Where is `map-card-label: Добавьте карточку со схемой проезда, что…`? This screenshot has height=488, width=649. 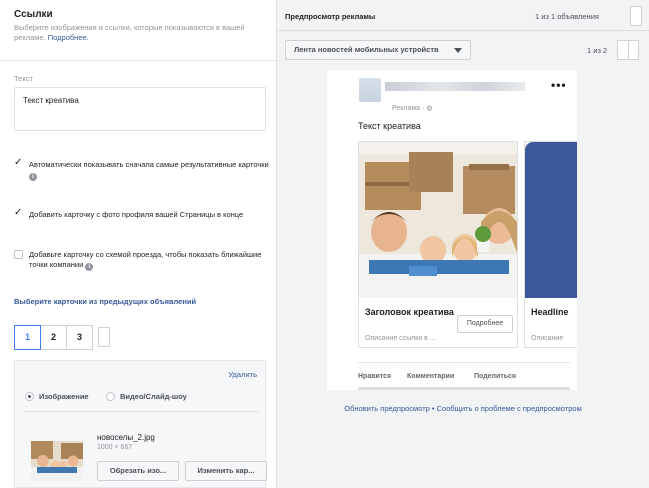
map-card-label: Добавьте карточку со схемой проезда, что… is located at coordinates (145, 259).